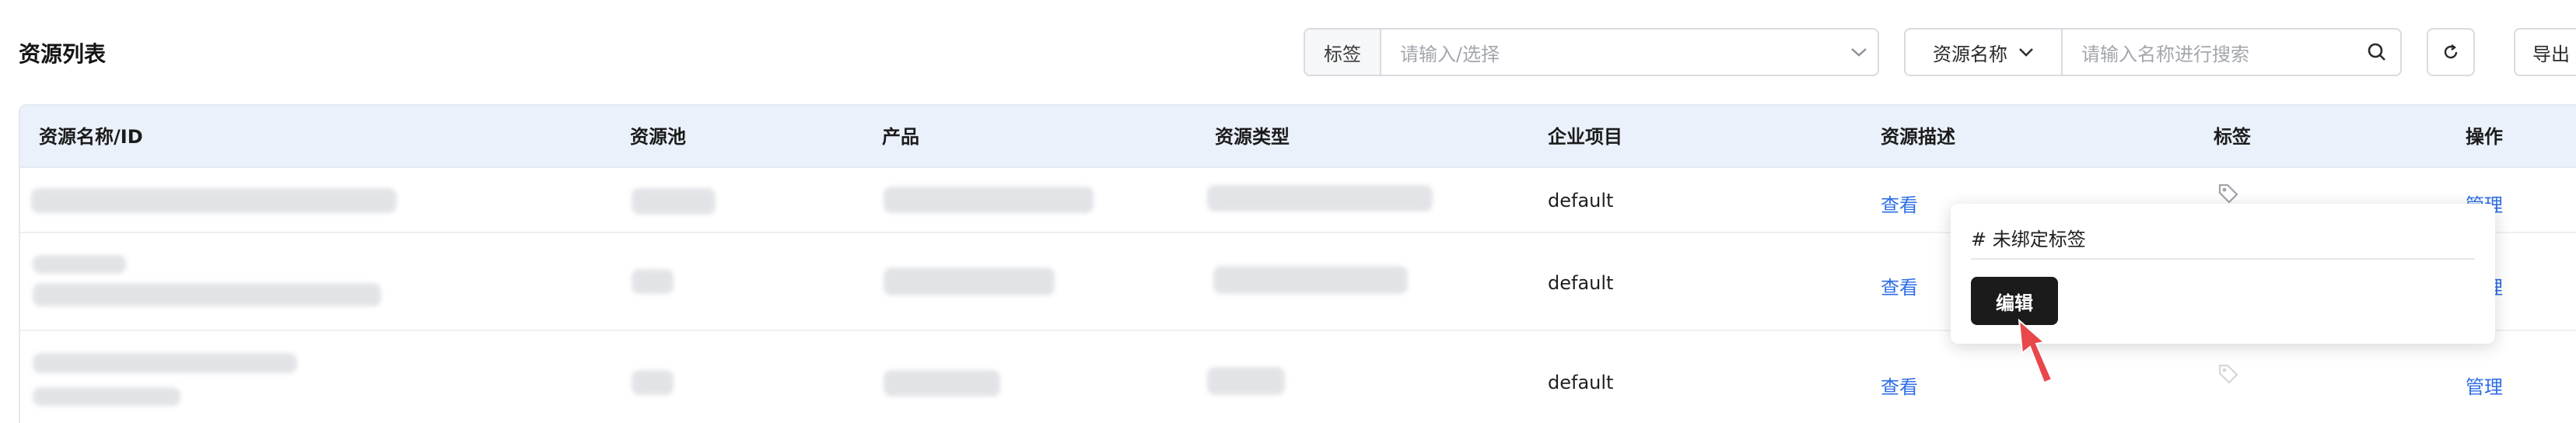 This screenshot has width=2576, height=423. What do you see at coordinates (2208, 53) in the screenshot?
I see `name-search-input: 请输入名称进行搜索` at bounding box center [2208, 53].